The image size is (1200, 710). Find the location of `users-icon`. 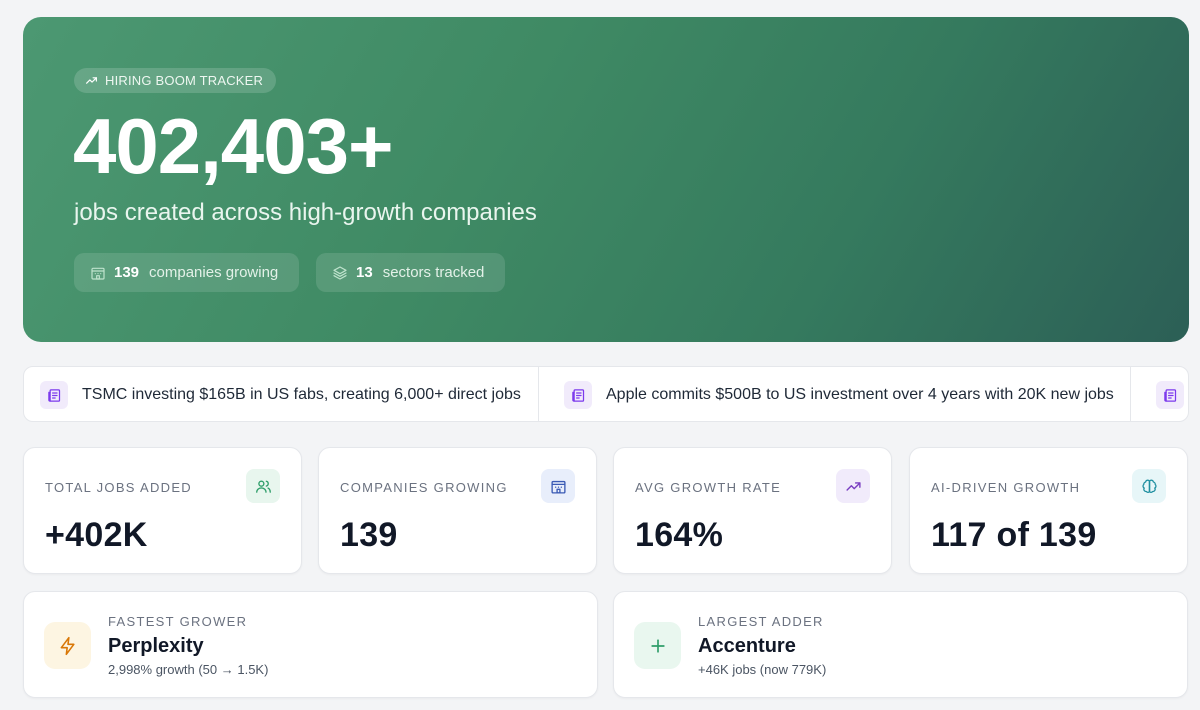

users-icon is located at coordinates (263, 486).